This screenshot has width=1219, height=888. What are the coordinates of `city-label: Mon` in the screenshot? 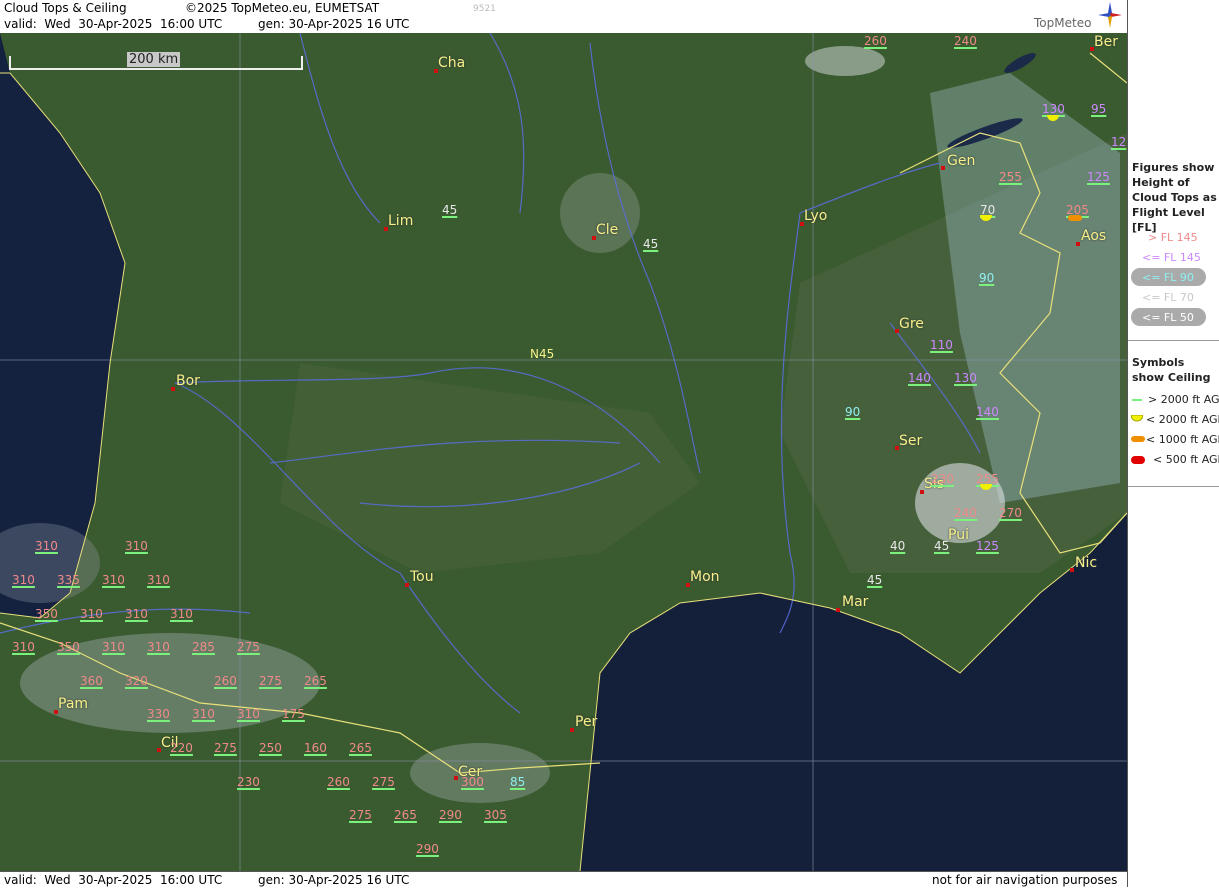 It's located at (705, 577).